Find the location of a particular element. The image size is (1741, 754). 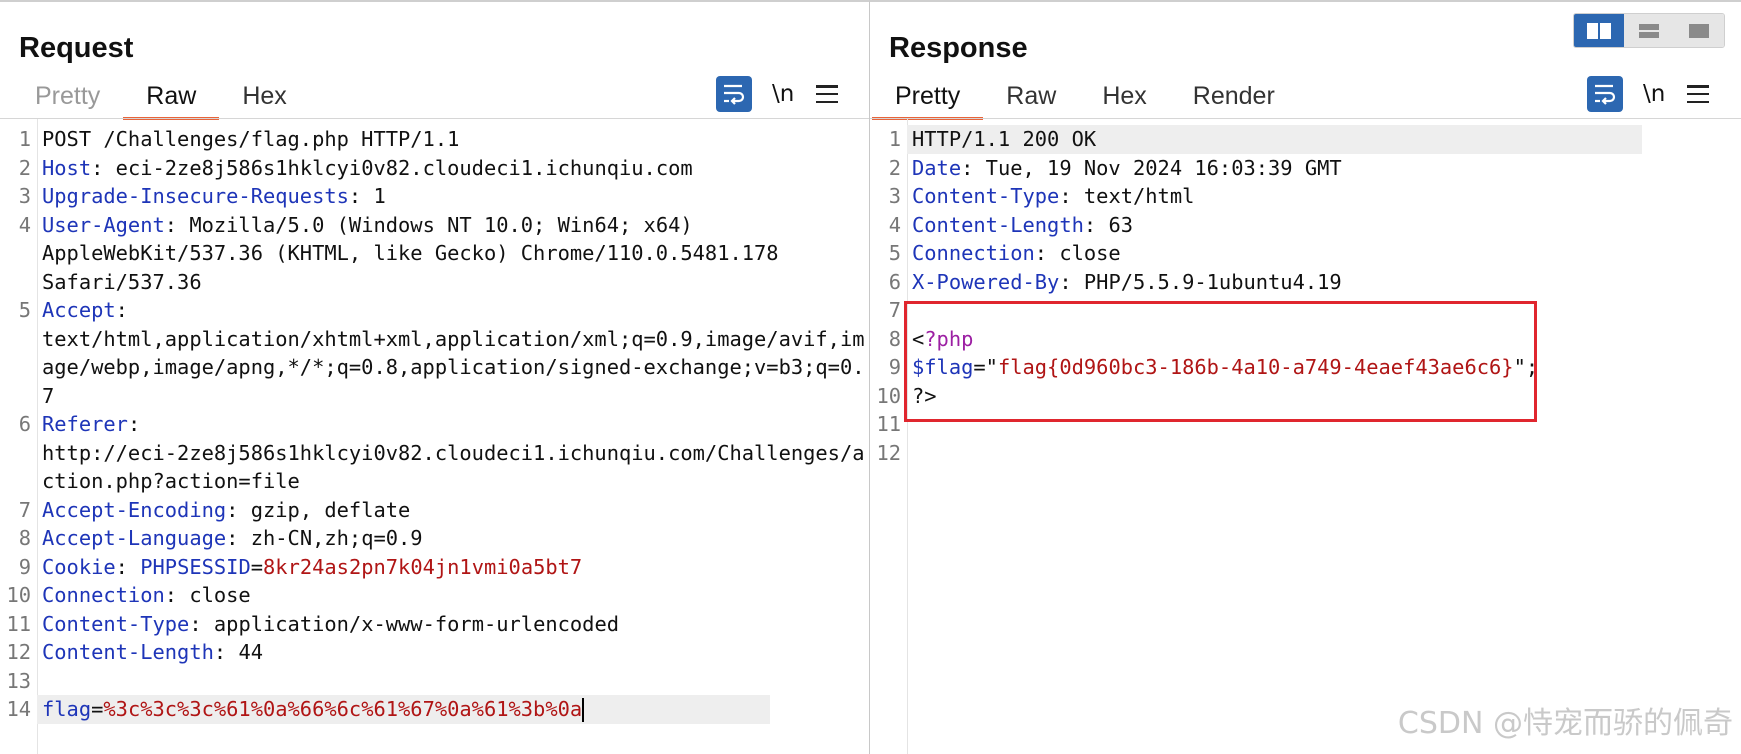

request-wrap-lines-button is located at coordinates (734, 94).